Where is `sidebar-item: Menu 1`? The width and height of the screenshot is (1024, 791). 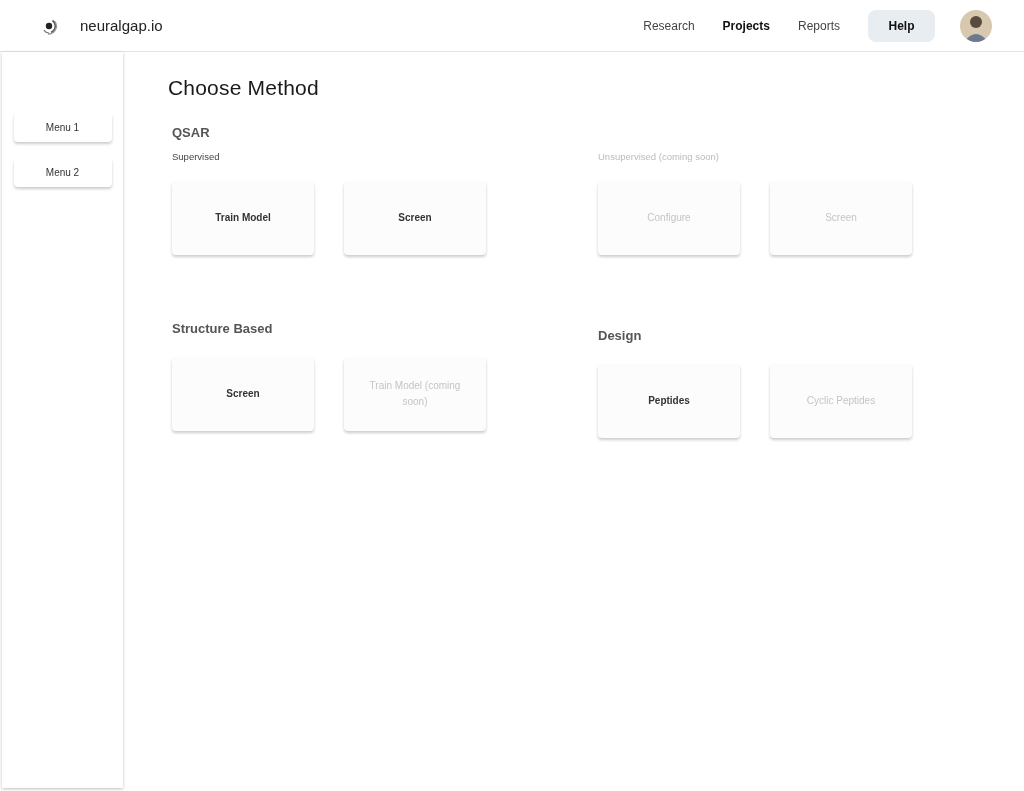 sidebar-item: Menu 1 is located at coordinates (62, 127).